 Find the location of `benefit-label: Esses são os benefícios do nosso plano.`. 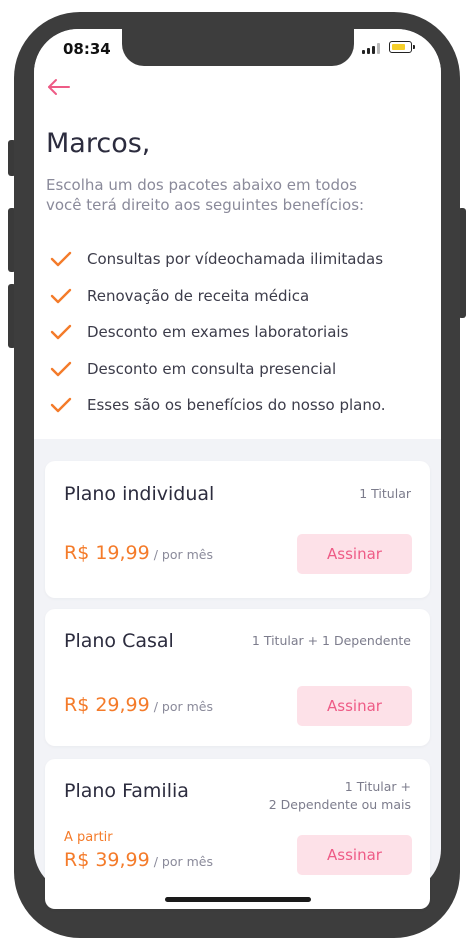

benefit-label: Esses são os benefícios do nosso plano. is located at coordinates (236, 405).